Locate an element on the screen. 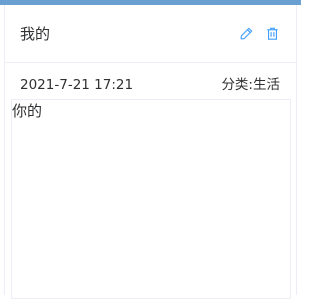  category-value: 生活 is located at coordinates (266, 85).